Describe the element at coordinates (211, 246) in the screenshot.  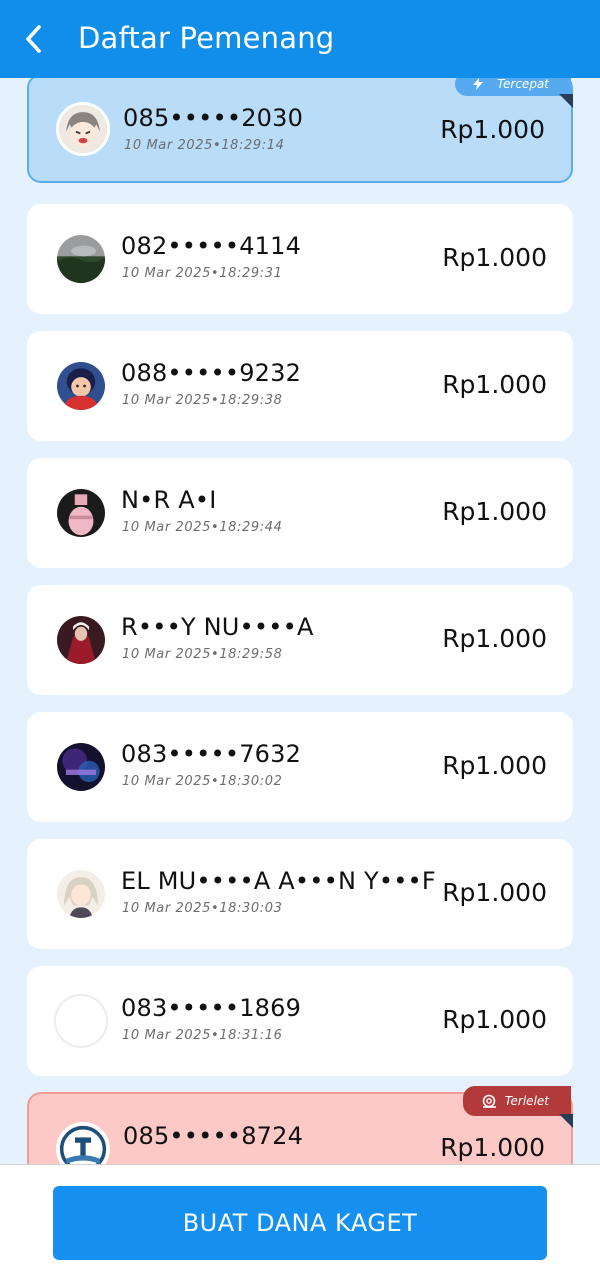
I see `winner-name: 082•••••4114` at that location.